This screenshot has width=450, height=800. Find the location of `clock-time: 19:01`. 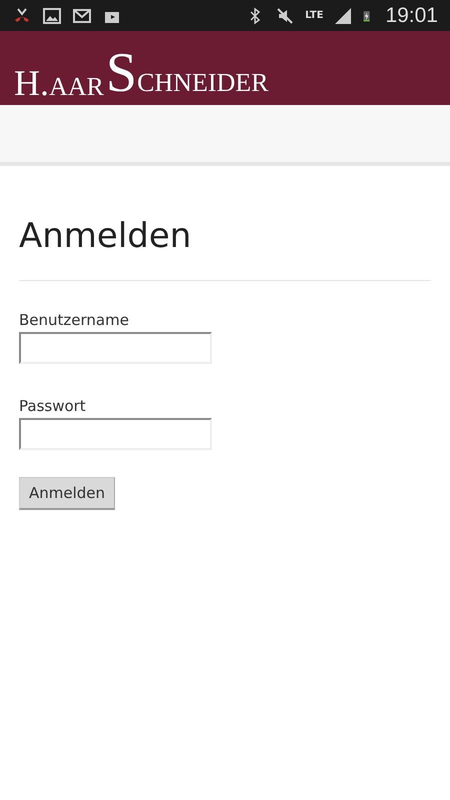

clock-time: 19:01 is located at coordinates (411, 16).